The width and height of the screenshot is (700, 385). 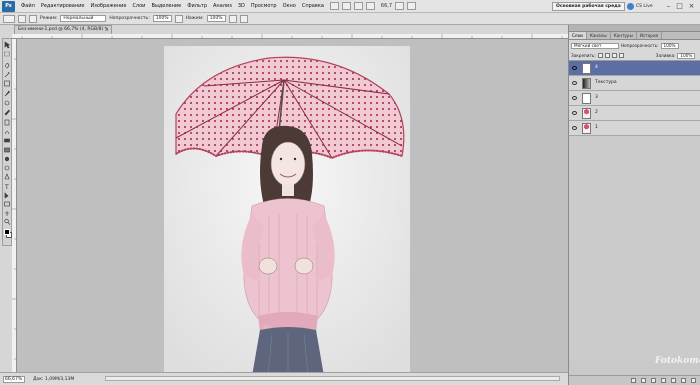 What do you see at coordinates (9, 18) in the screenshot?
I see `brush-preset-icon` at bounding box center [9, 18].